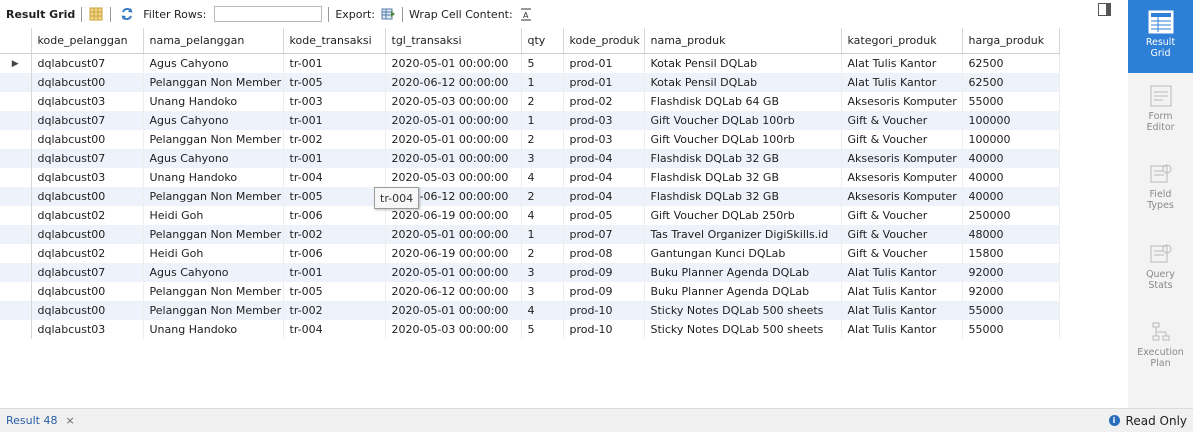 This screenshot has width=1193, height=432. I want to click on sidebar-item-result-grid: Result Grid, so click(1160, 36).